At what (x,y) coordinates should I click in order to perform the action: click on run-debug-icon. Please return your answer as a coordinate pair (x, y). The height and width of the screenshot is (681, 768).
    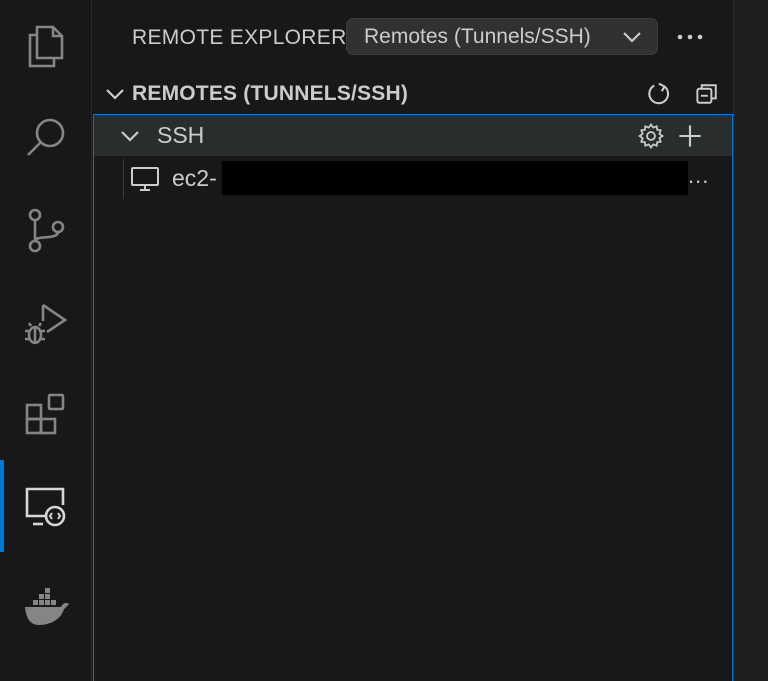
    Looking at the image, I should click on (46, 324).